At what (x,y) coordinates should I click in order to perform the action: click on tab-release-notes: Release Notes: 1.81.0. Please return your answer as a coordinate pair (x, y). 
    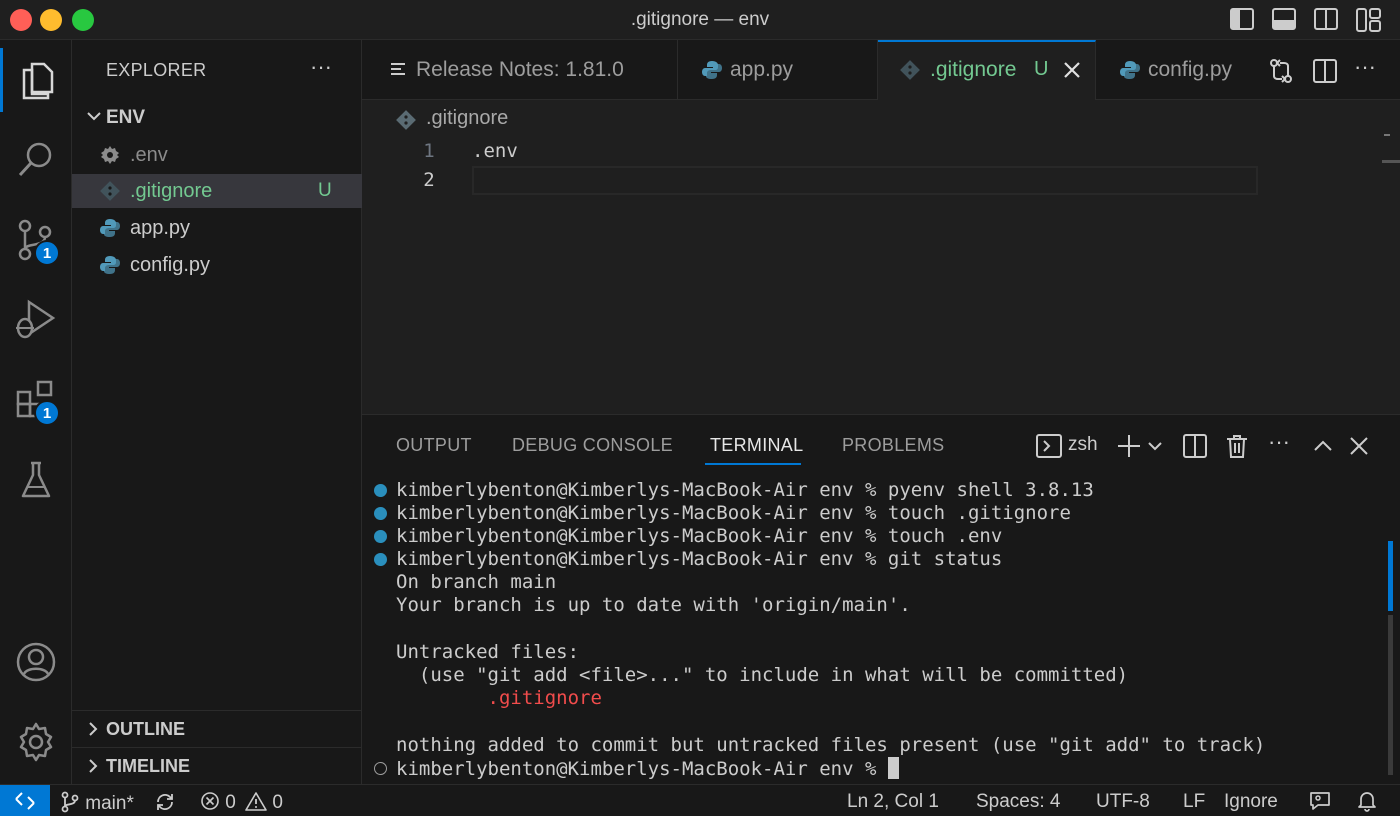
    Looking at the image, I should click on (520, 70).